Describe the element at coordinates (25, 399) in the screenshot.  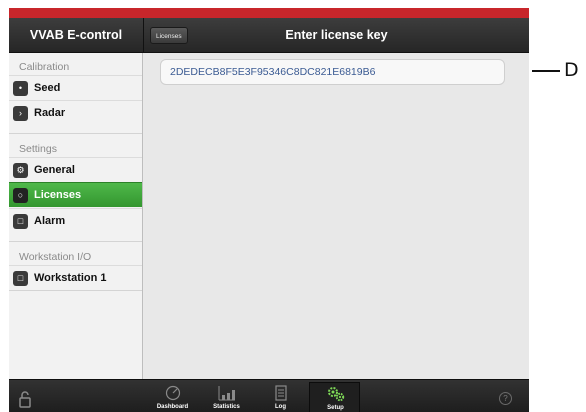
I see `lock-icon` at that location.